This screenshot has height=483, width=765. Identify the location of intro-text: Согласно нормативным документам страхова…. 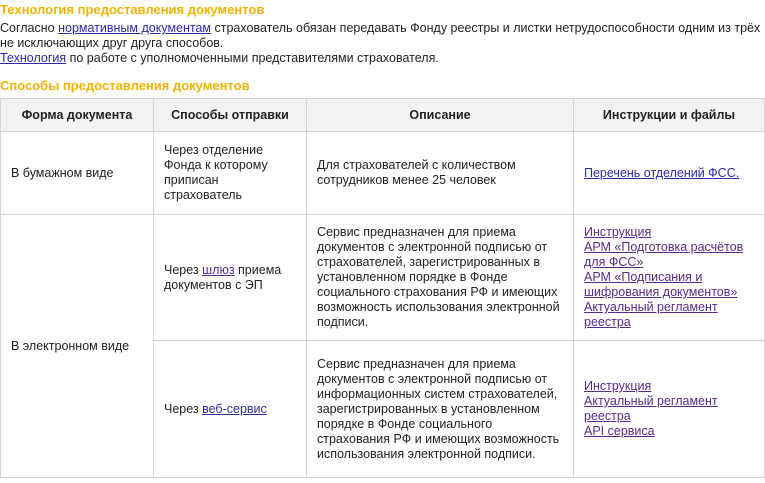
(382, 43).